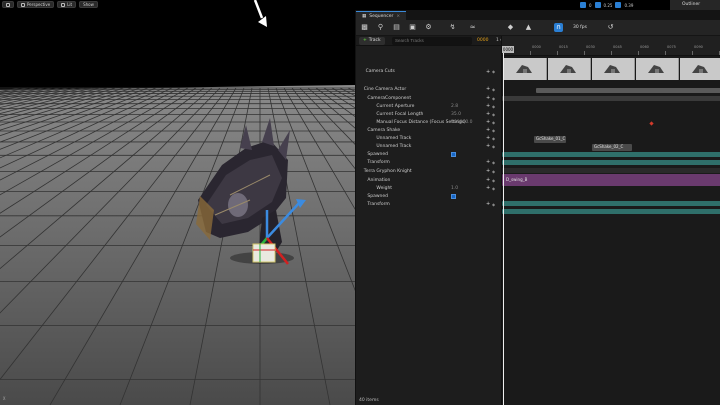 This screenshot has width=720, height=405. What do you see at coordinates (454, 188) in the screenshot?
I see `track-value: 1.0` at bounding box center [454, 188].